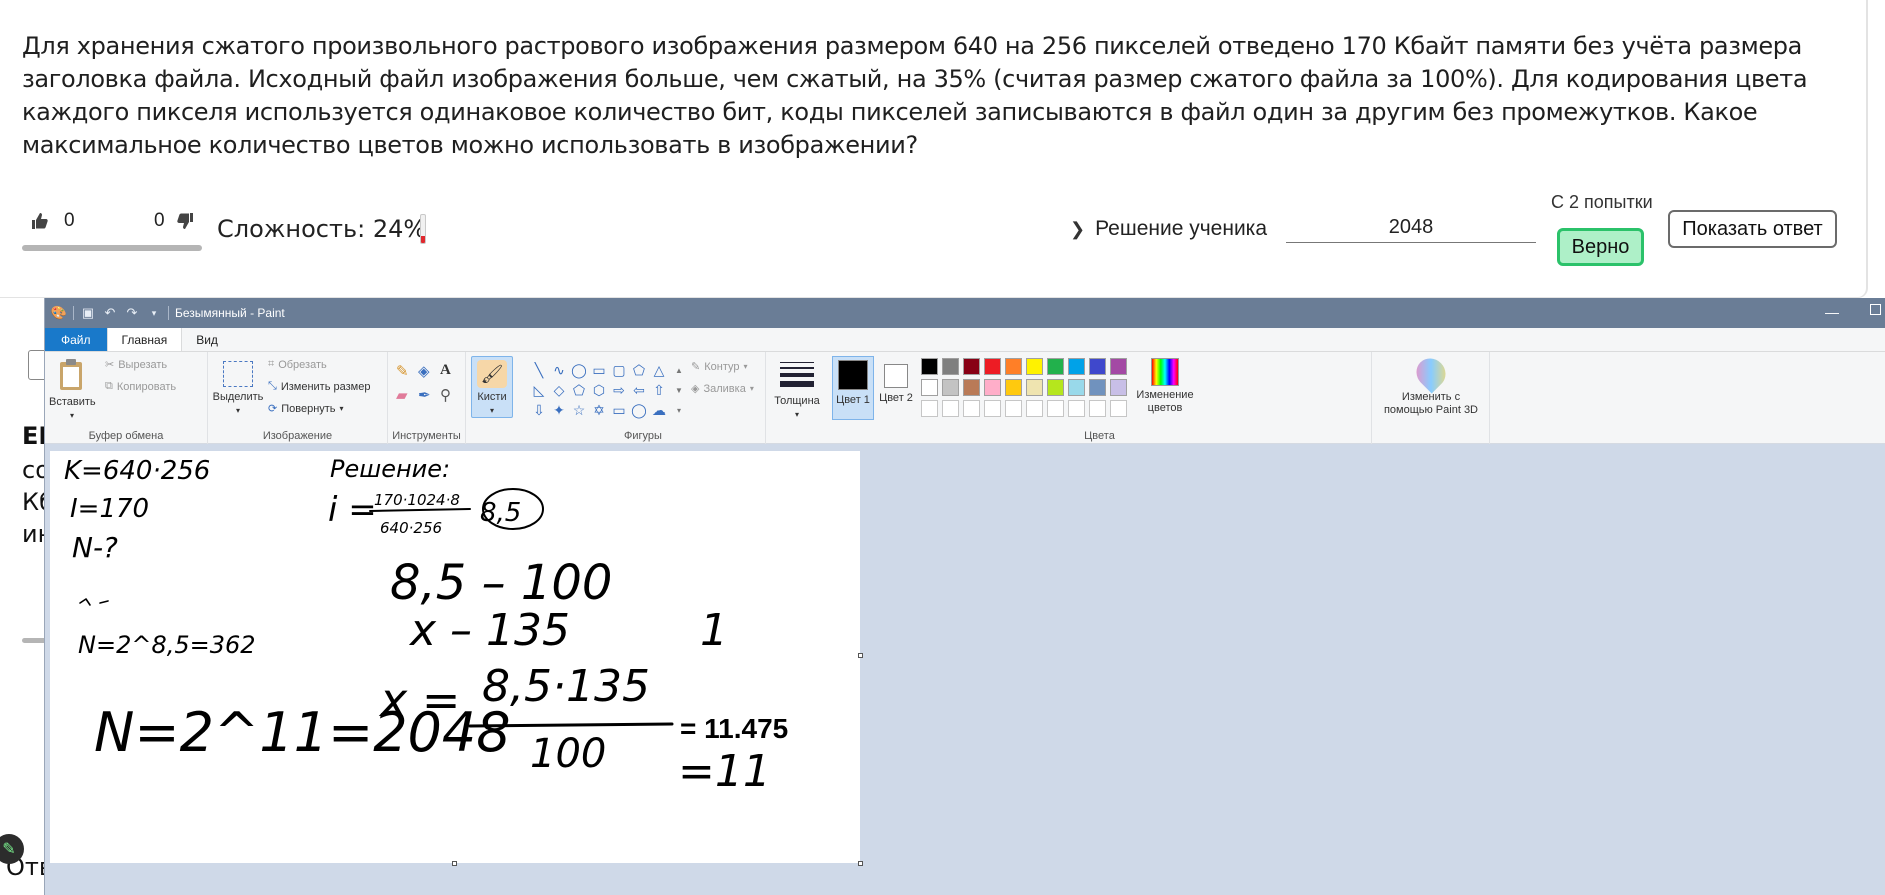 The width and height of the screenshot is (1885, 895). I want to click on six-point-star-shape-icon: ✡, so click(599, 410).